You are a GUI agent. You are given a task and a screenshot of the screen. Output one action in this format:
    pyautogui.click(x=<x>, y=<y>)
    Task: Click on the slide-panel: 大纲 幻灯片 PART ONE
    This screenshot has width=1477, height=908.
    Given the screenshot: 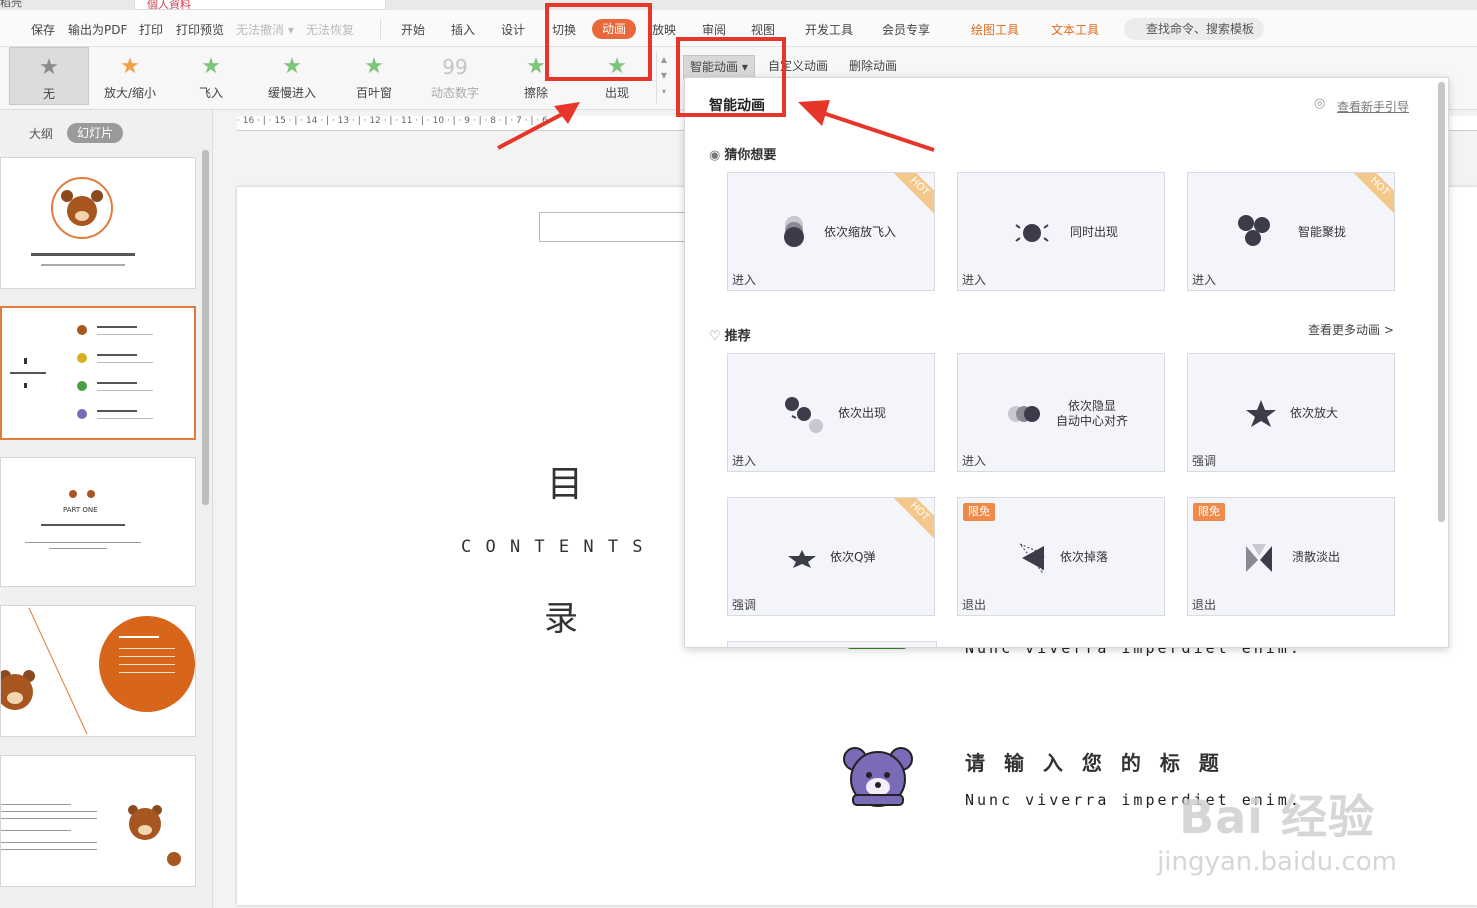 What is the action you would take?
    pyautogui.click(x=106, y=509)
    